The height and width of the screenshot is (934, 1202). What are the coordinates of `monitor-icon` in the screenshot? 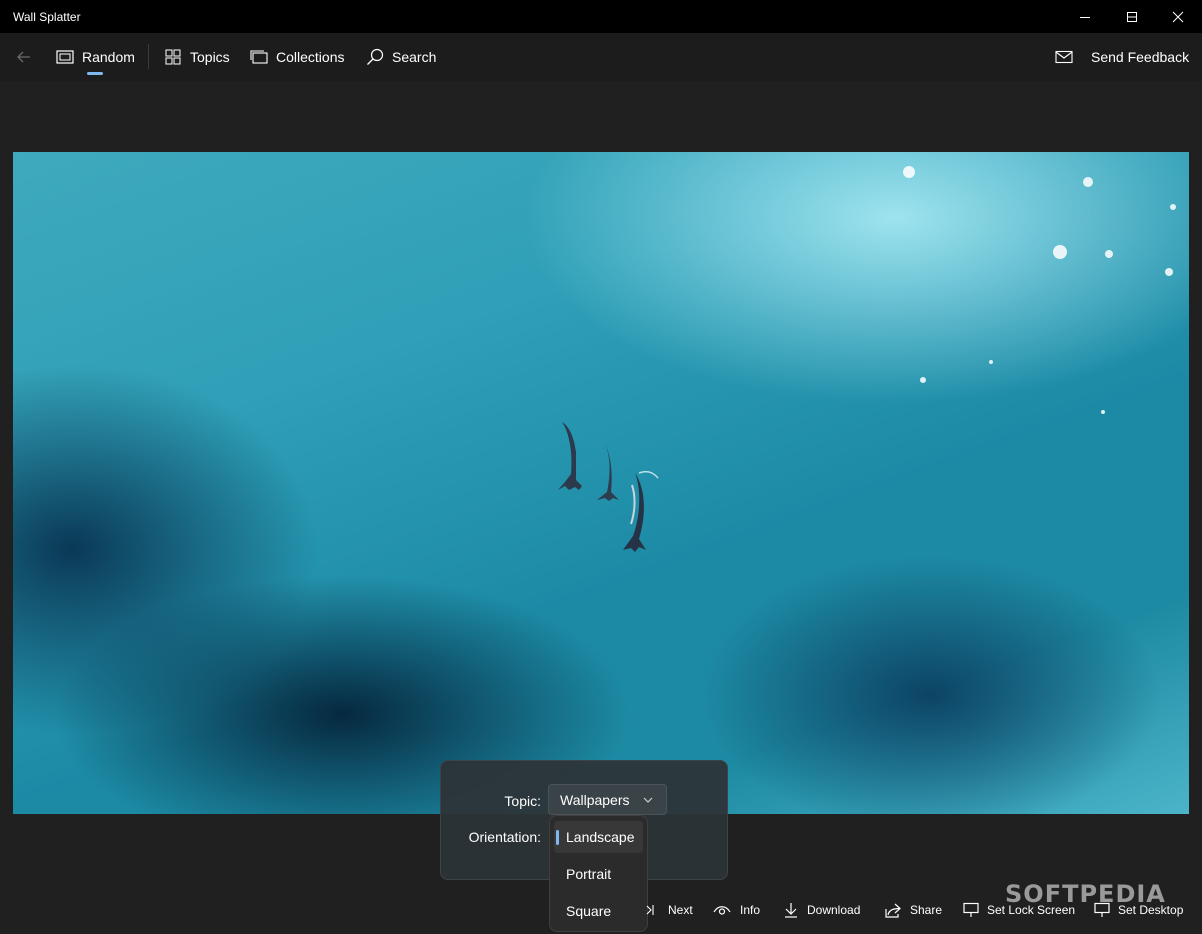 It's located at (971, 910).